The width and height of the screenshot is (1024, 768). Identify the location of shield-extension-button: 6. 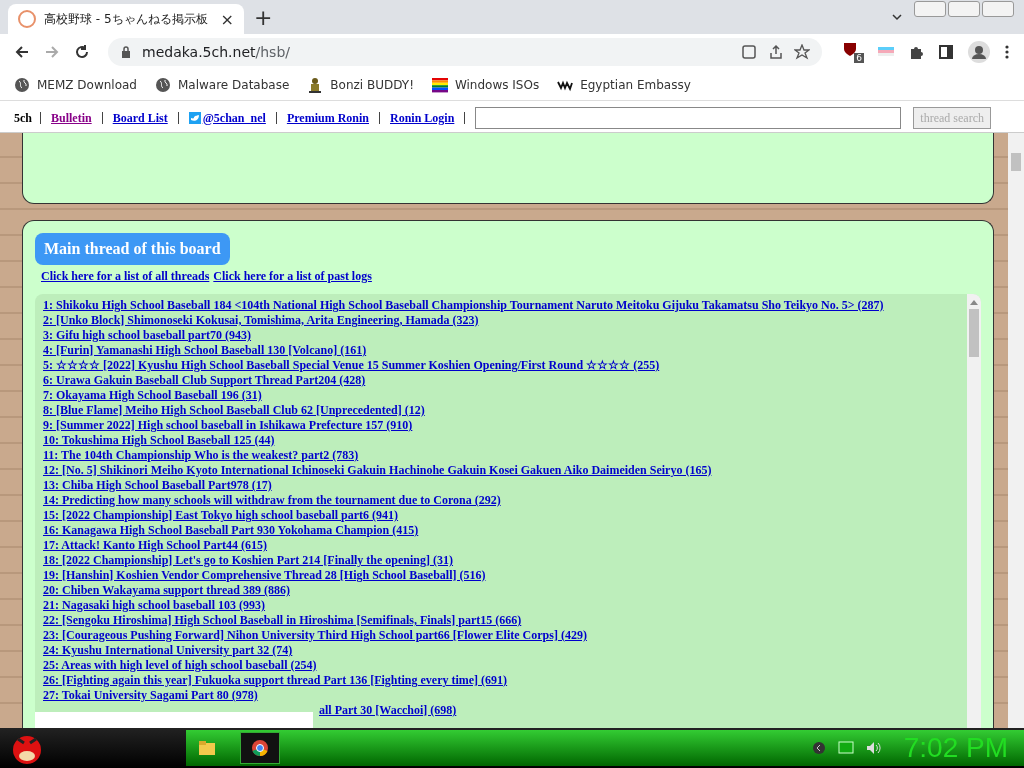
(853, 52).